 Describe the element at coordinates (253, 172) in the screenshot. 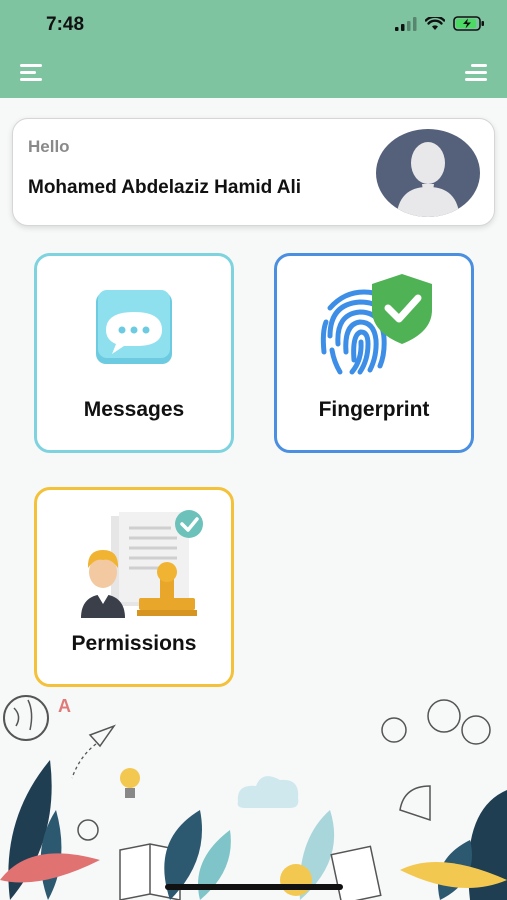

I see `user-greeting-card: Hello Mohamed Abdelaziz Hamid Ali` at that location.